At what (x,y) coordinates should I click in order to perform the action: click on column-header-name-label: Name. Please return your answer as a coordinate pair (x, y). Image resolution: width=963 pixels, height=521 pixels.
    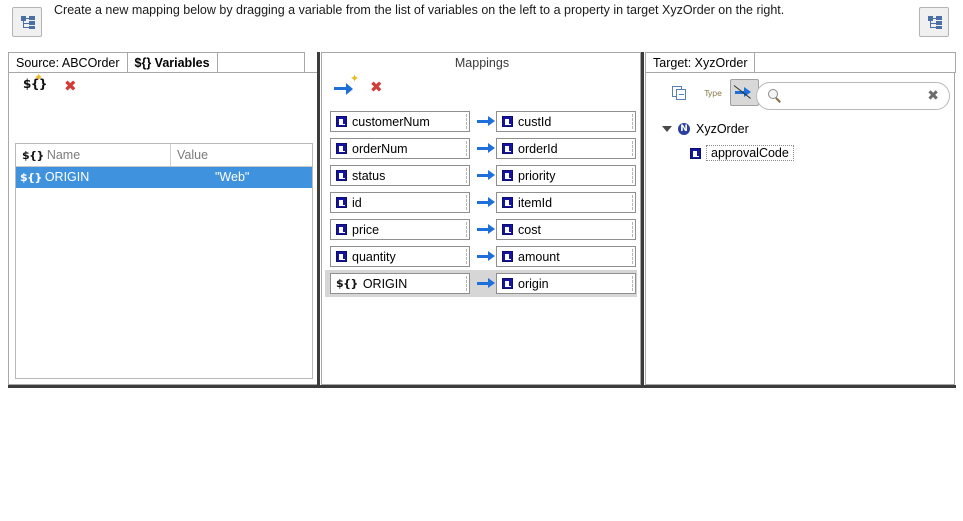
    Looking at the image, I should click on (63, 155).